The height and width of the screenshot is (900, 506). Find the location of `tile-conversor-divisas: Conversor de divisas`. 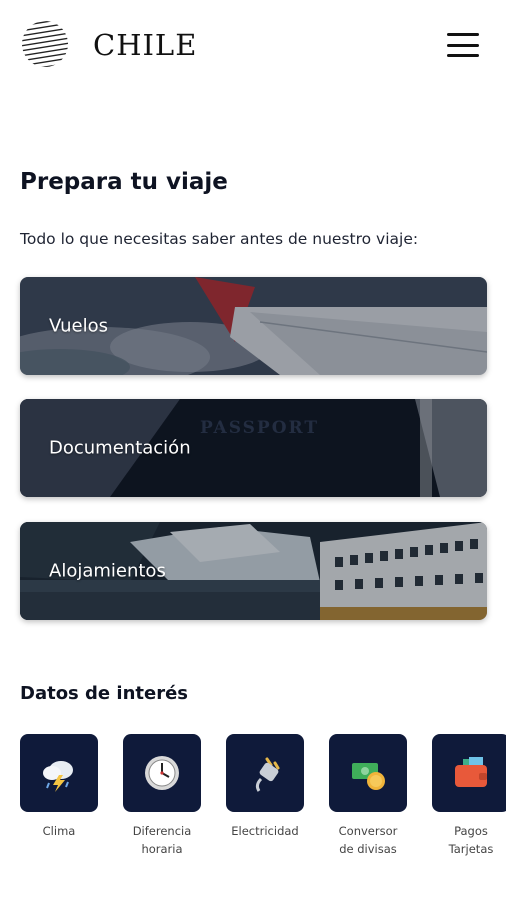

tile-conversor-divisas: Conversor de divisas is located at coordinates (368, 796).